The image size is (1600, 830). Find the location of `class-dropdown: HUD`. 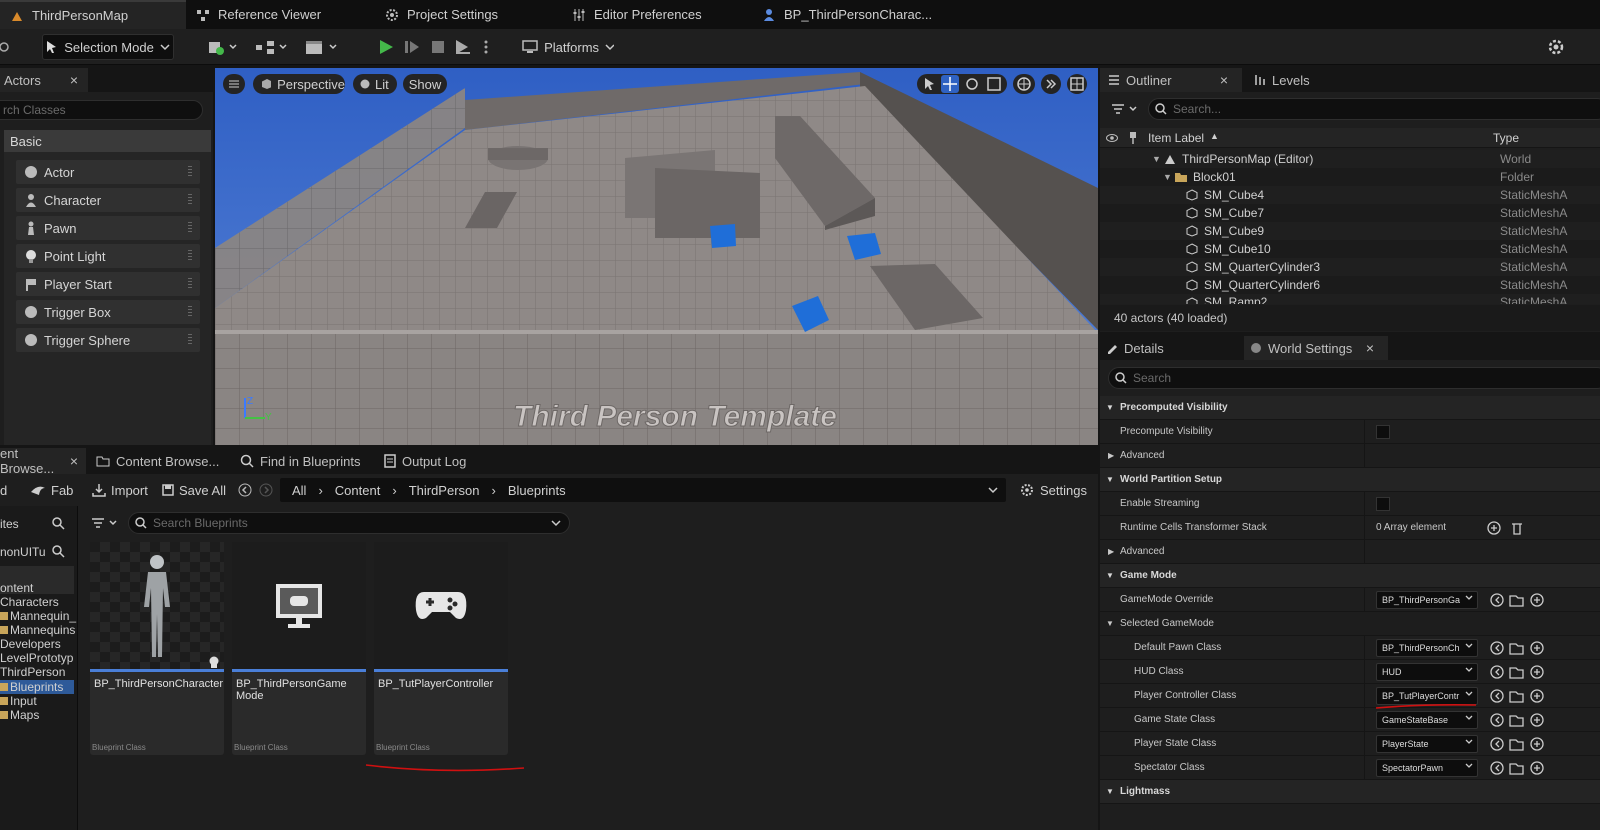

class-dropdown: HUD is located at coordinates (1427, 672).